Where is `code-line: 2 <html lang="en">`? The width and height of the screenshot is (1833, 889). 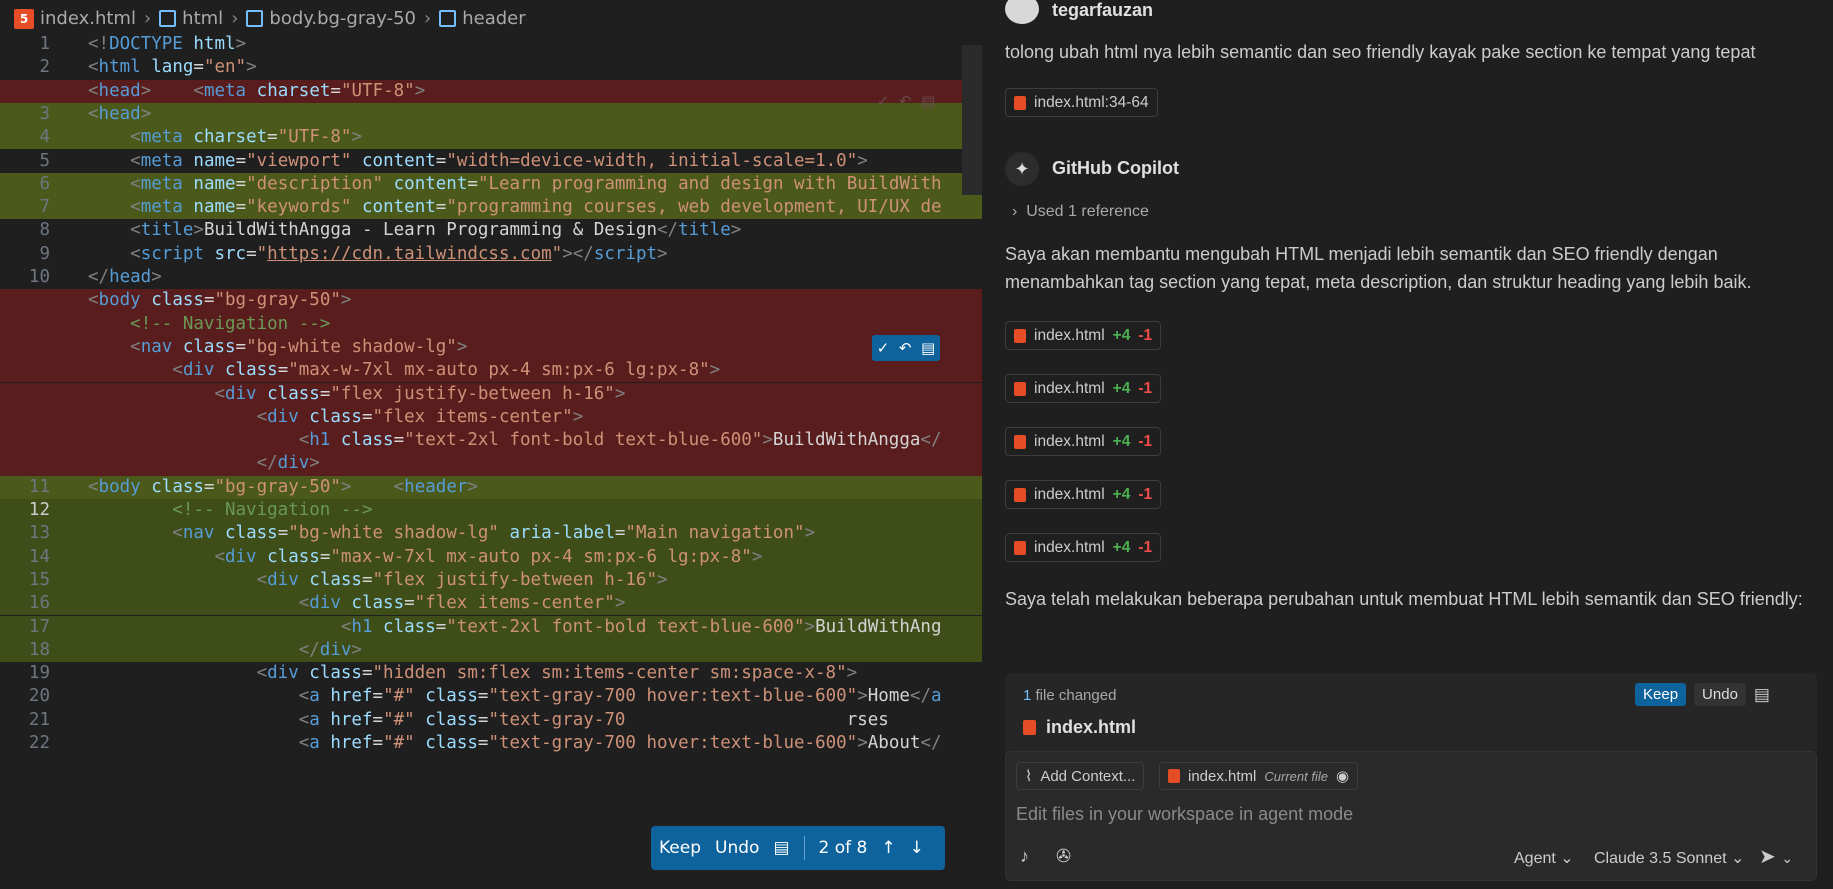 code-line: 2 <html lang="en"> is located at coordinates (491, 67).